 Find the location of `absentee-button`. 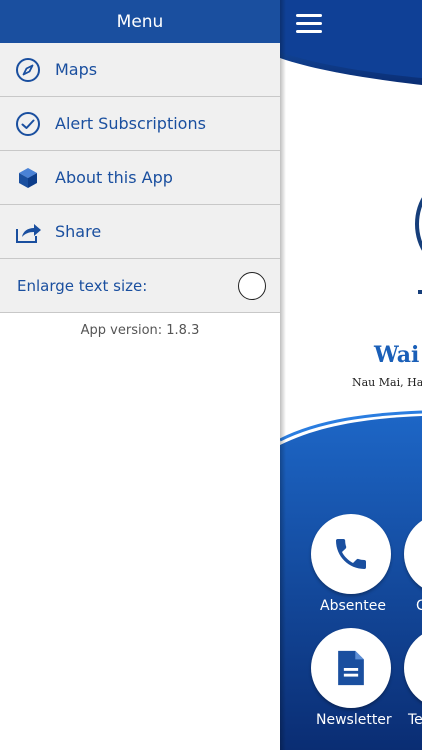

absentee-button is located at coordinates (351, 554).